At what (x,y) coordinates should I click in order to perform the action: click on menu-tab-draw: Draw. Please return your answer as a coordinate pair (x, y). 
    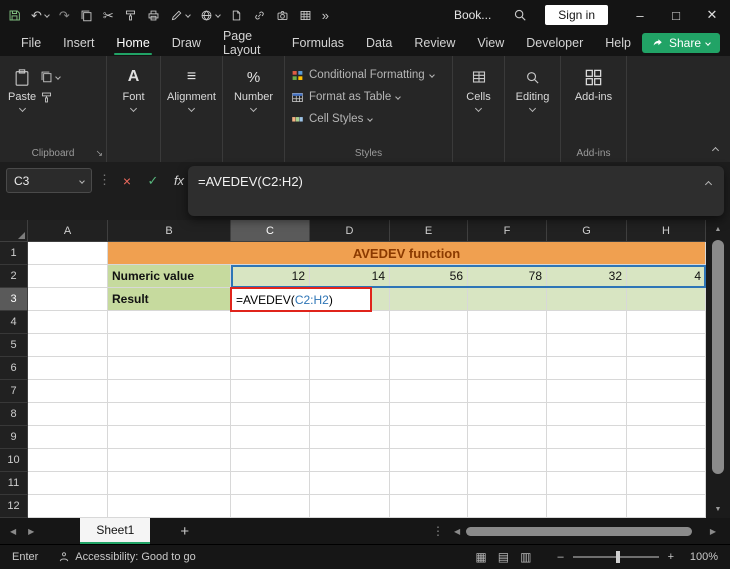
    Looking at the image, I should click on (186, 43).